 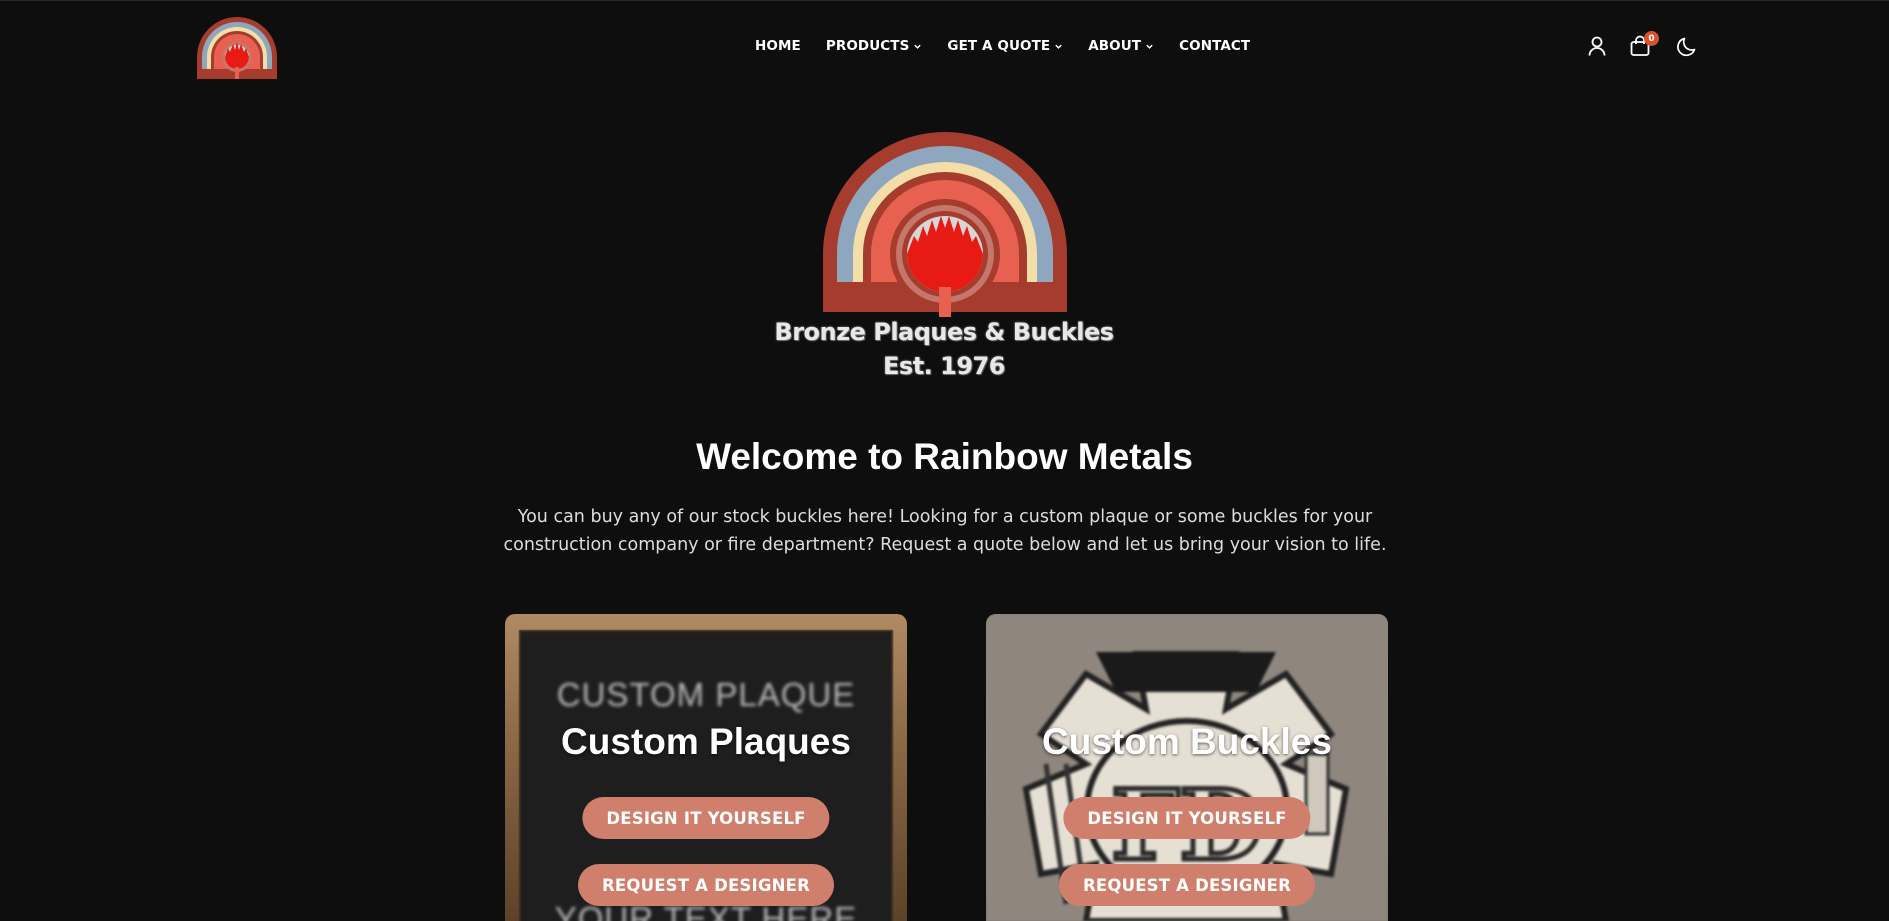 What do you see at coordinates (944, 366) in the screenshot?
I see `logo-established: Est. 1976` at bounding box center [944, 366].